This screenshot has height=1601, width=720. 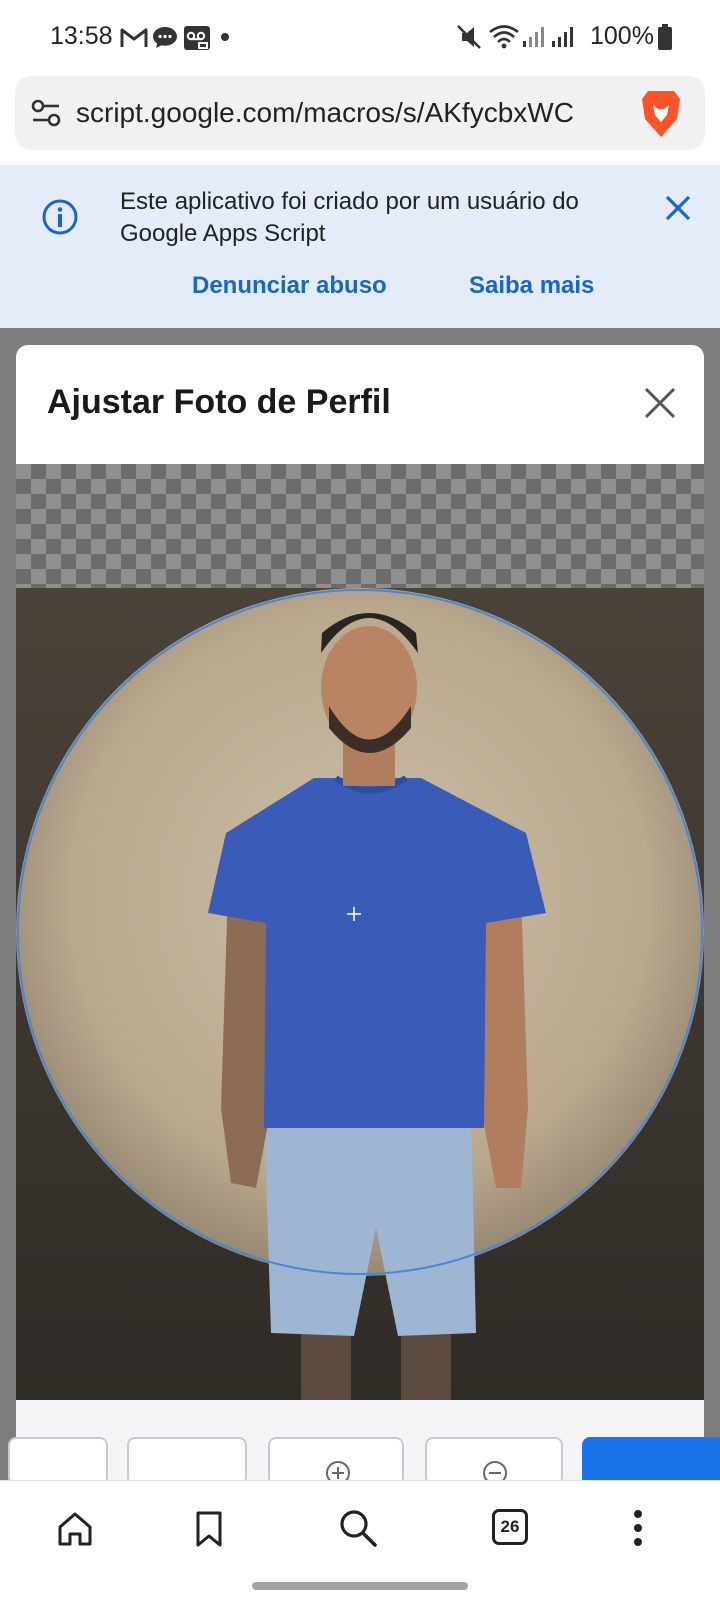 I want to click on zoom-out-button, so click(x=494, y=1461).